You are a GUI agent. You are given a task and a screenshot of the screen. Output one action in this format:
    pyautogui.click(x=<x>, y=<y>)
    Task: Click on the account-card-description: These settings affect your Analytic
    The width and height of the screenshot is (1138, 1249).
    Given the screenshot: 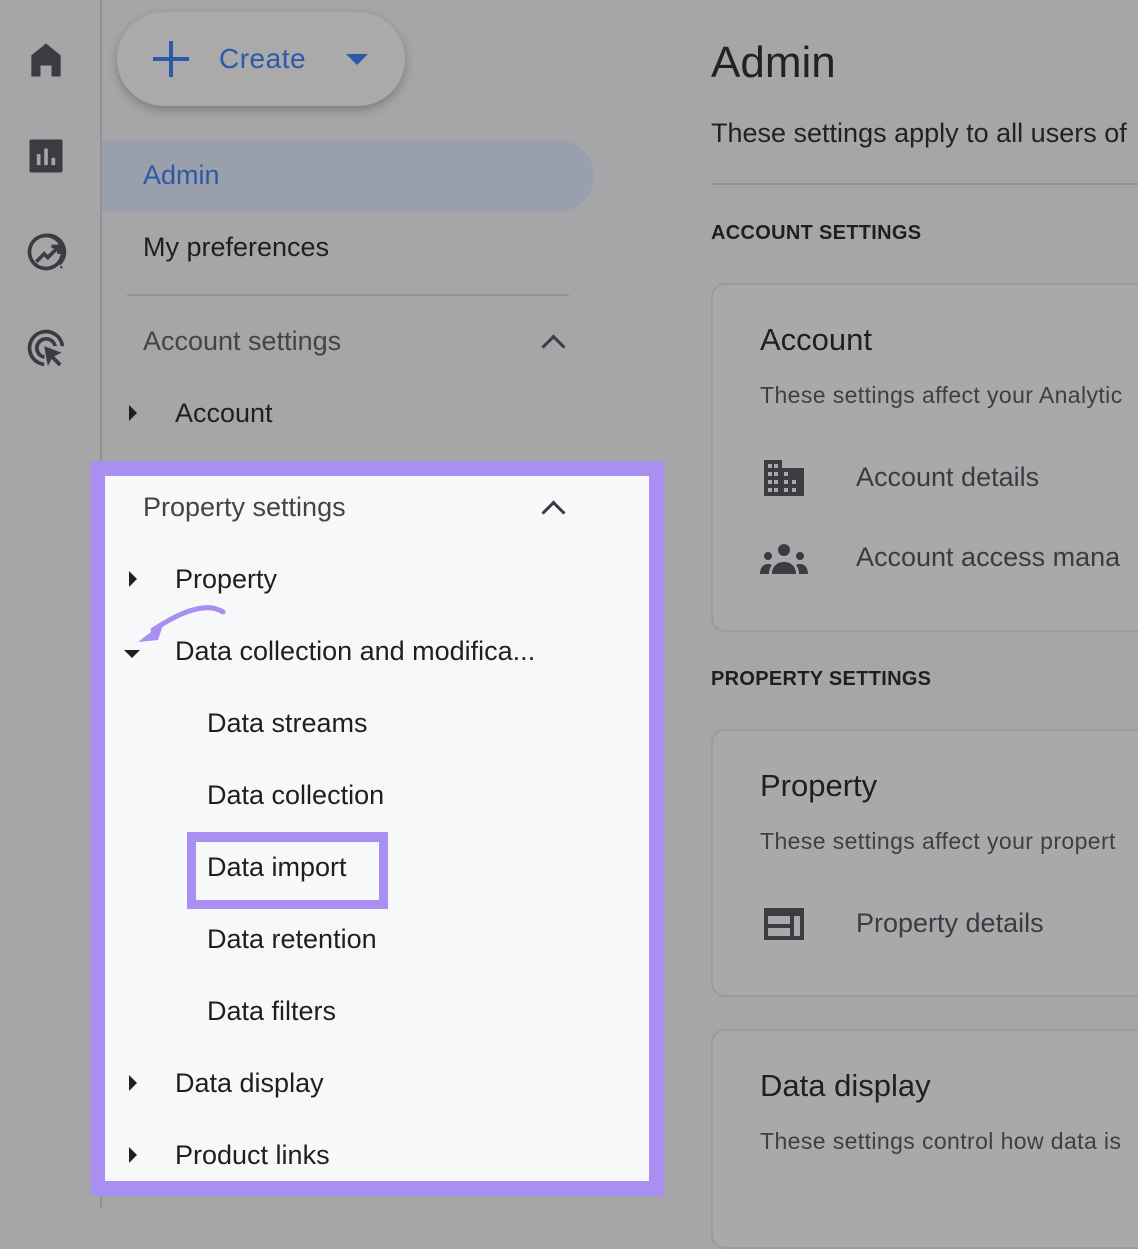 What is the action you would take?
    pyautogui.click(x=941, y=395)
    